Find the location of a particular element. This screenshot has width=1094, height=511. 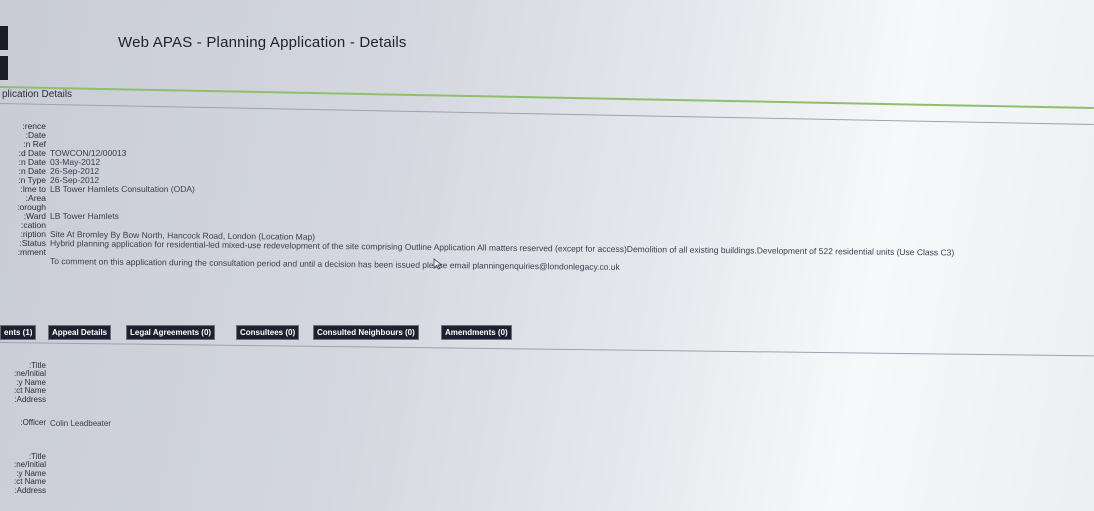

label-applicant-initial: ne/Initial: is located at coordinates (29, 465).